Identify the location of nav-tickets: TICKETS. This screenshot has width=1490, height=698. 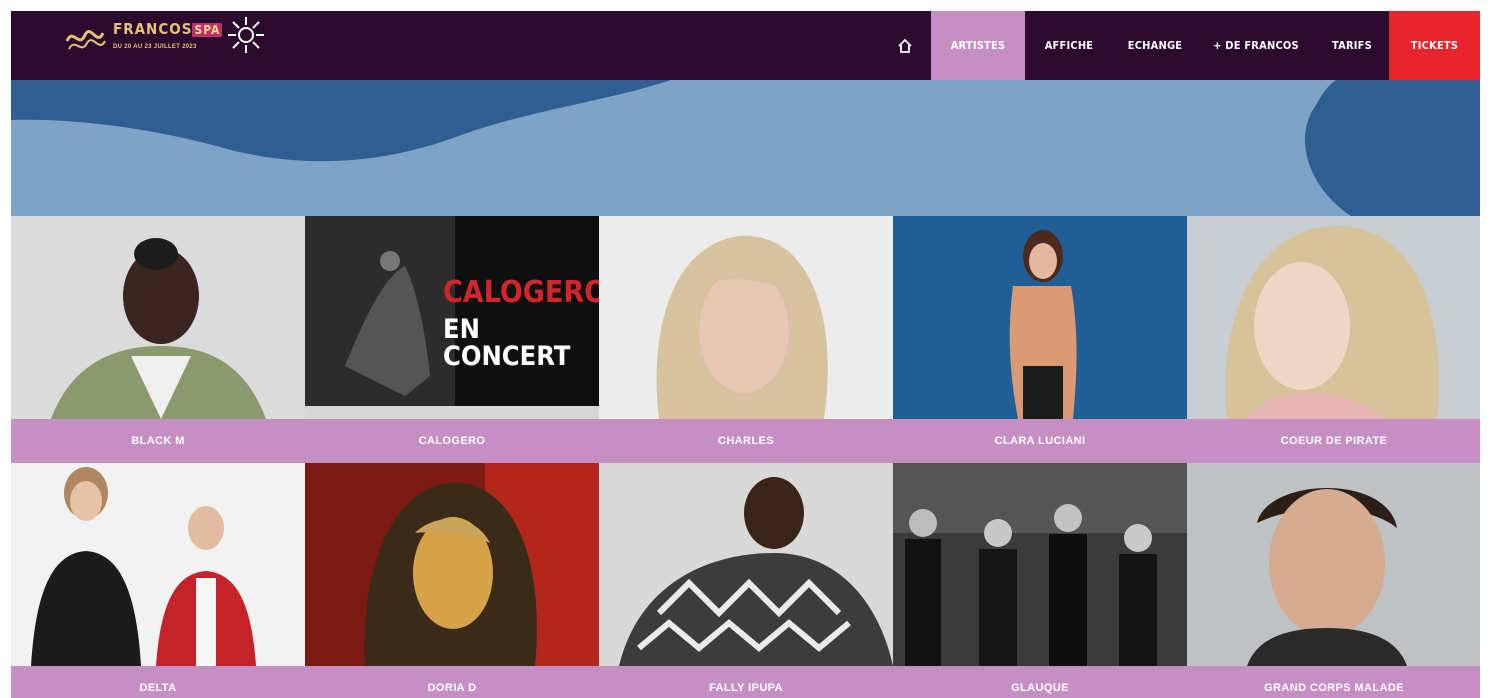
(1434, 45).